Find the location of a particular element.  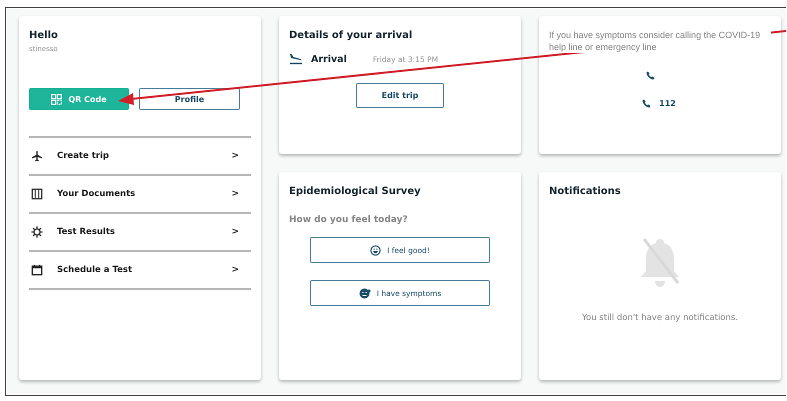

sick-face-icon is located at coordinates (364, 293).